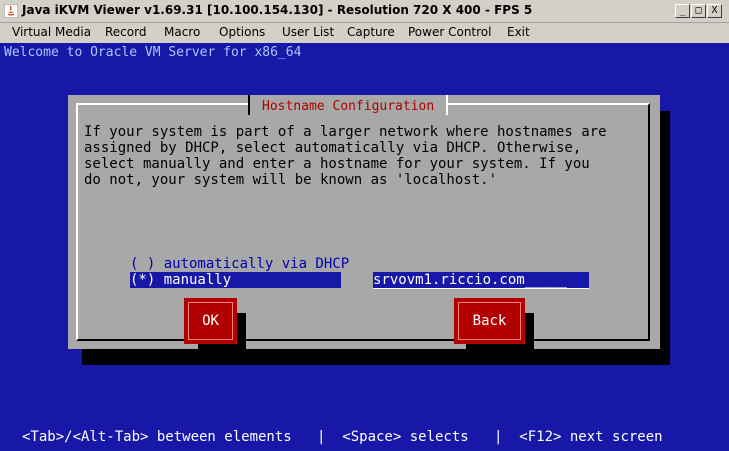 This screenshot has height=451, width=729. I want to click on ok-button: OK, so click(210, 321).